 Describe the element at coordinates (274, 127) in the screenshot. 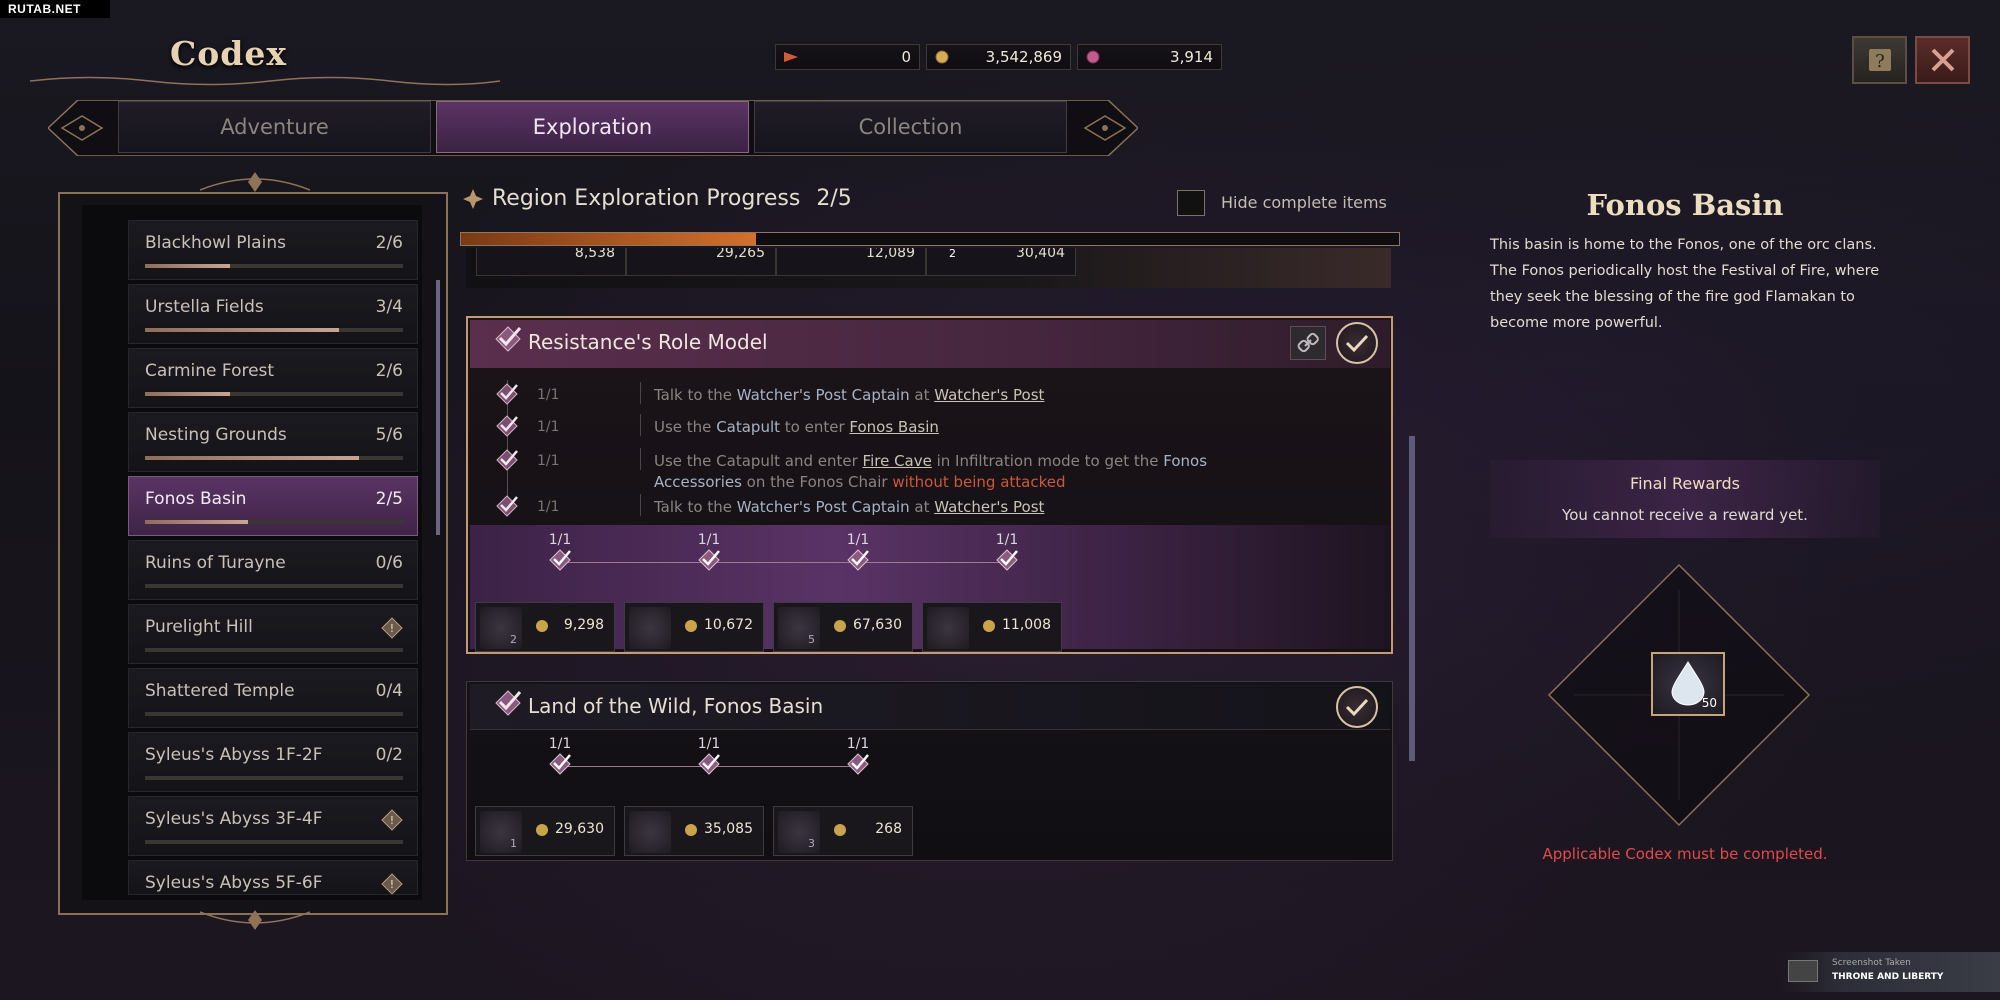

I see `tab-adventure: Adventure` at that location.